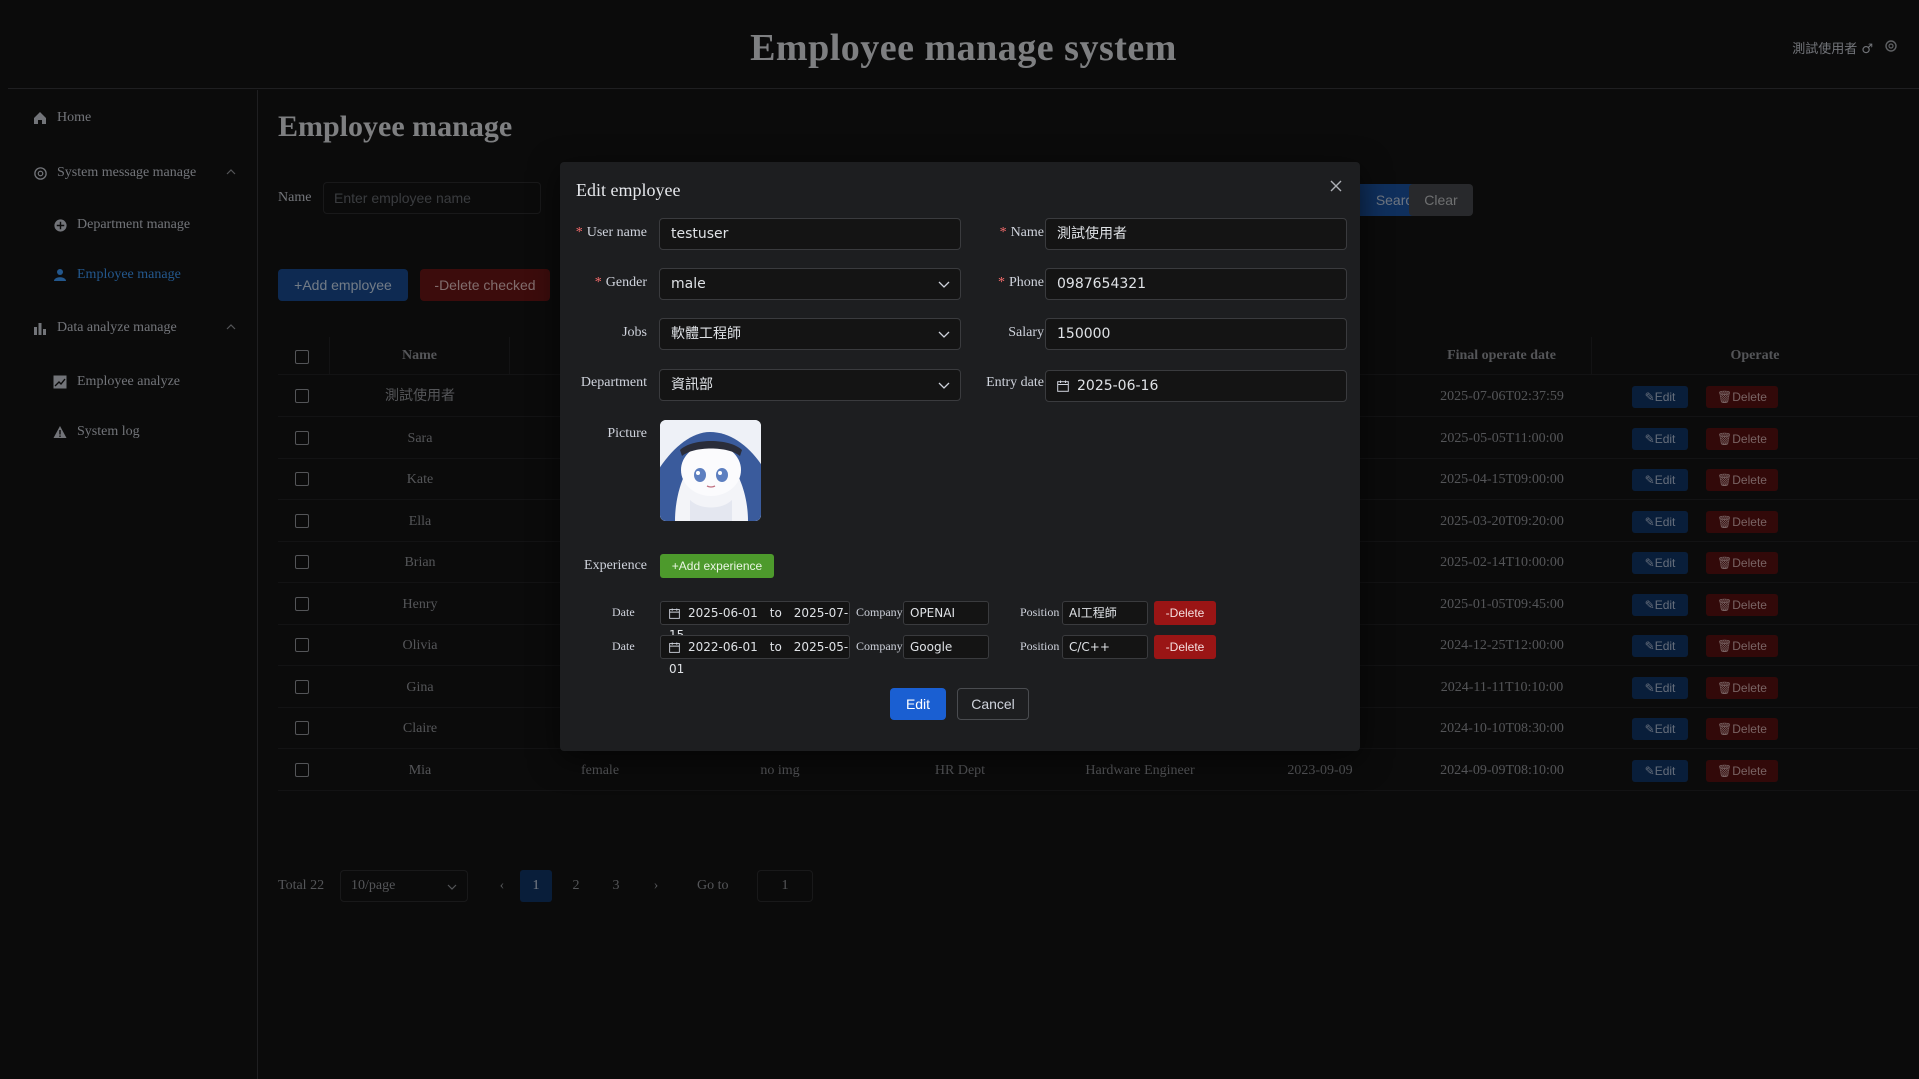  What do you see at coordinates (626, 282) in the screenshot?
I see `gender-label-text: Gender` at bounding box center [626, 282].